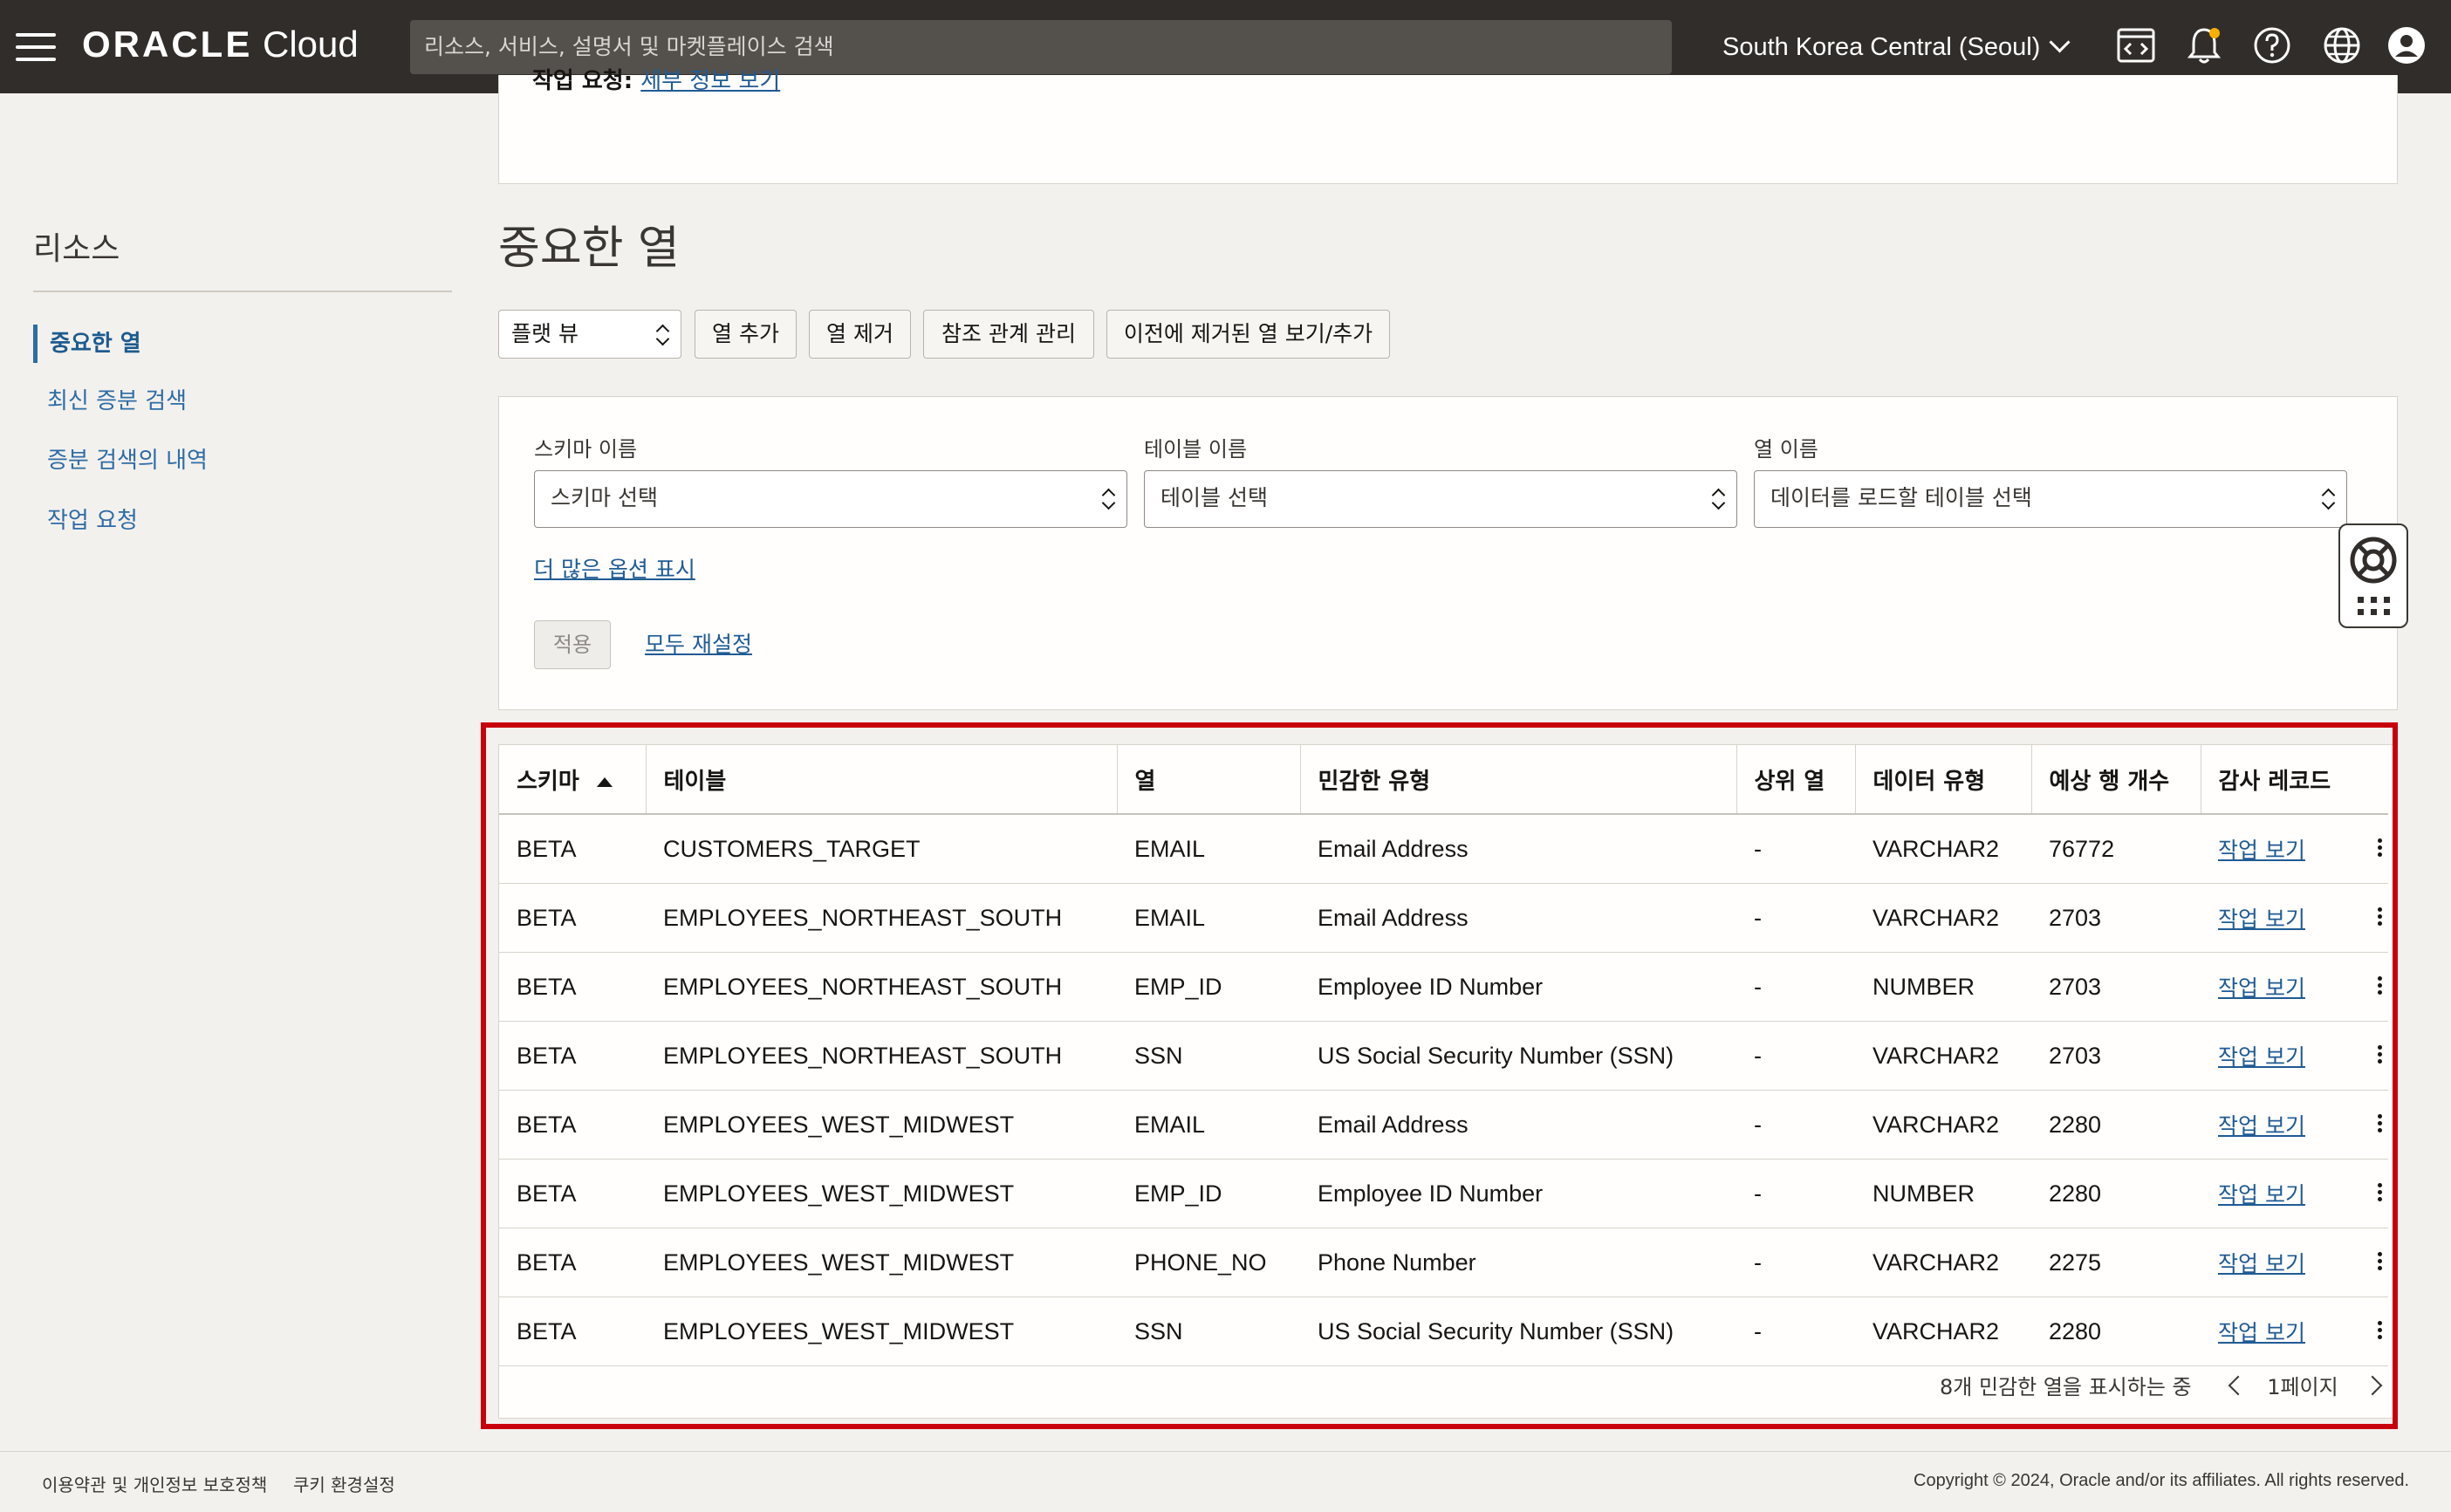 The height and width of the screenshot is (1512, 2451). What do you see at coordinates (121, 460) in the screenshot?
I see `sidebar-item-incremental-scan-history: 증분 검색의 내역` at bounding box center [121, 460].